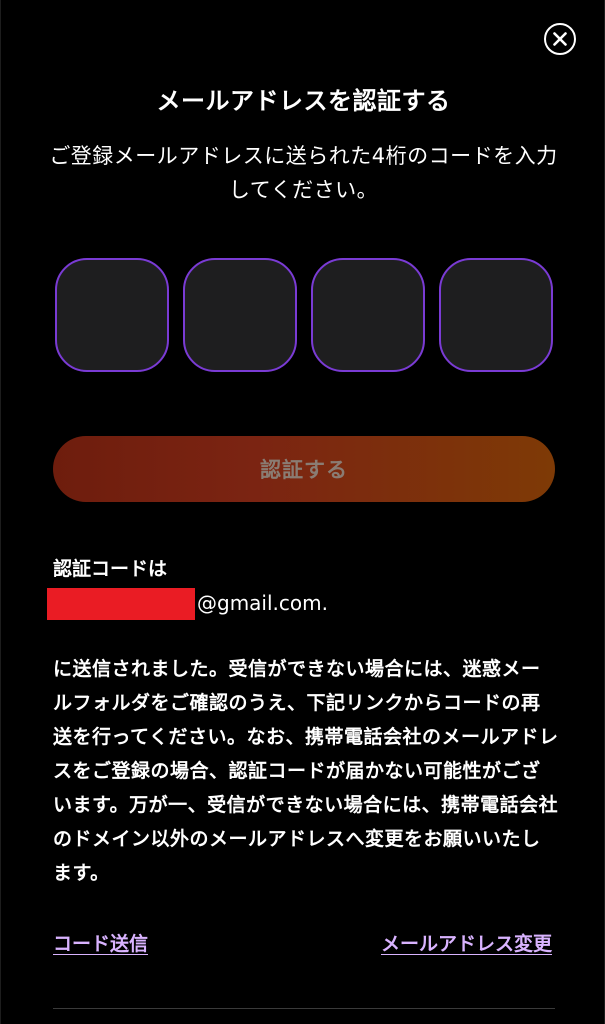  What do you see at coordinates (121, 604) in the screenshot?
I see `redacted-email-local-part` at bounding box center [121, 604].